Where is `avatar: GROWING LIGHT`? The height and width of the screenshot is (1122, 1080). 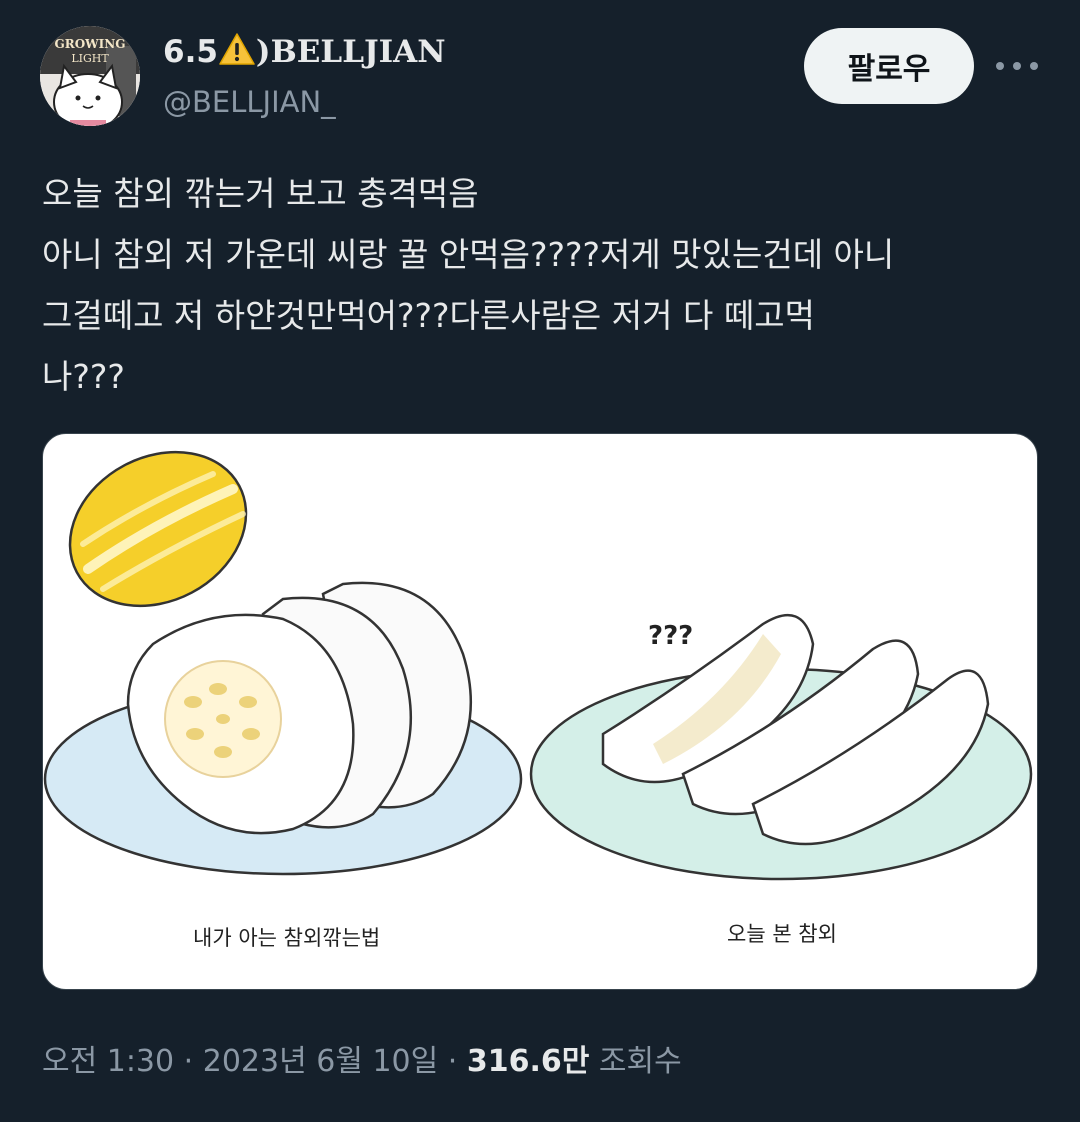
avatar: GROWING LIGHT is located at coordinates (90, 76).